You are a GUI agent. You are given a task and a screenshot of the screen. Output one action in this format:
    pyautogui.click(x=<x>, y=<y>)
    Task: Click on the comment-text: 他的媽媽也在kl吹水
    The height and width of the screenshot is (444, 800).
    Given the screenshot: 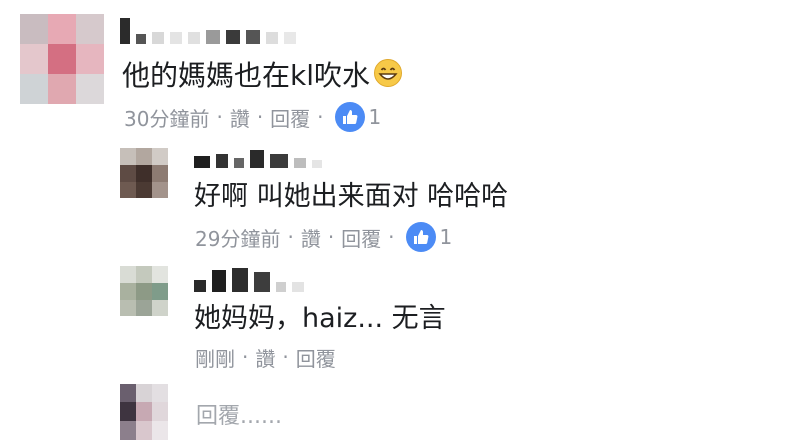 What is the action you would take?
    pyautogui.click(x=262, y=77)
    